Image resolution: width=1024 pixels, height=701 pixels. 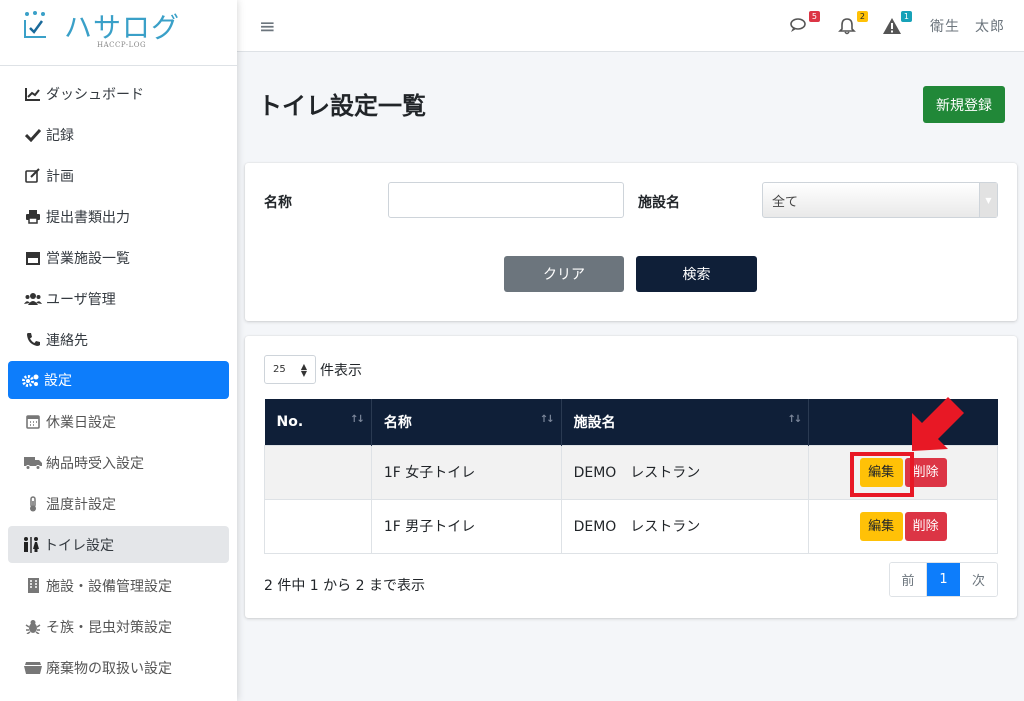 What do you see at coordinates (659, 203) in the screenshot?
I see `facility-label: 施設名` at bounding box center [659, 203].